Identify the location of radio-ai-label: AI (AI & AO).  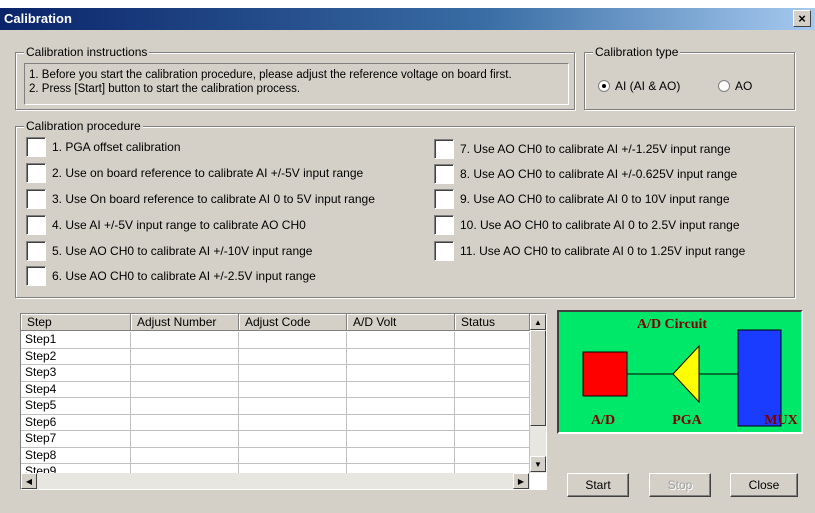
(648, 86).